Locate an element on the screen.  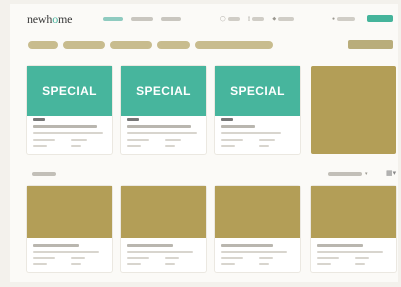
logo-text-start: newh is located at coordinates (40, 19).